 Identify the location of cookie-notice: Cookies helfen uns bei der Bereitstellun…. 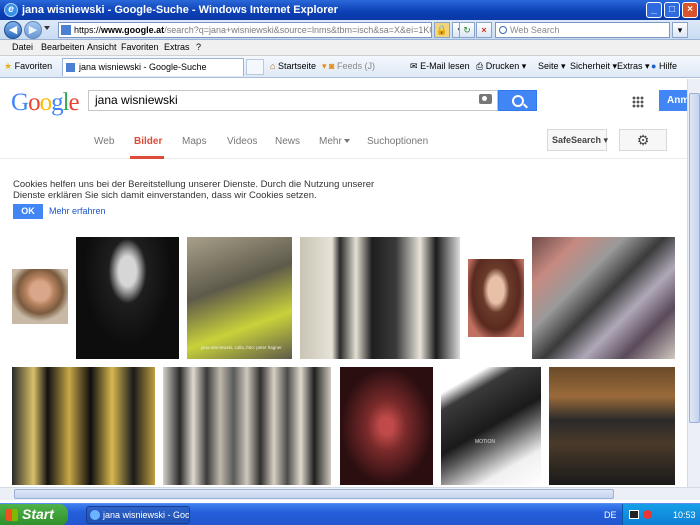
(194, 190).